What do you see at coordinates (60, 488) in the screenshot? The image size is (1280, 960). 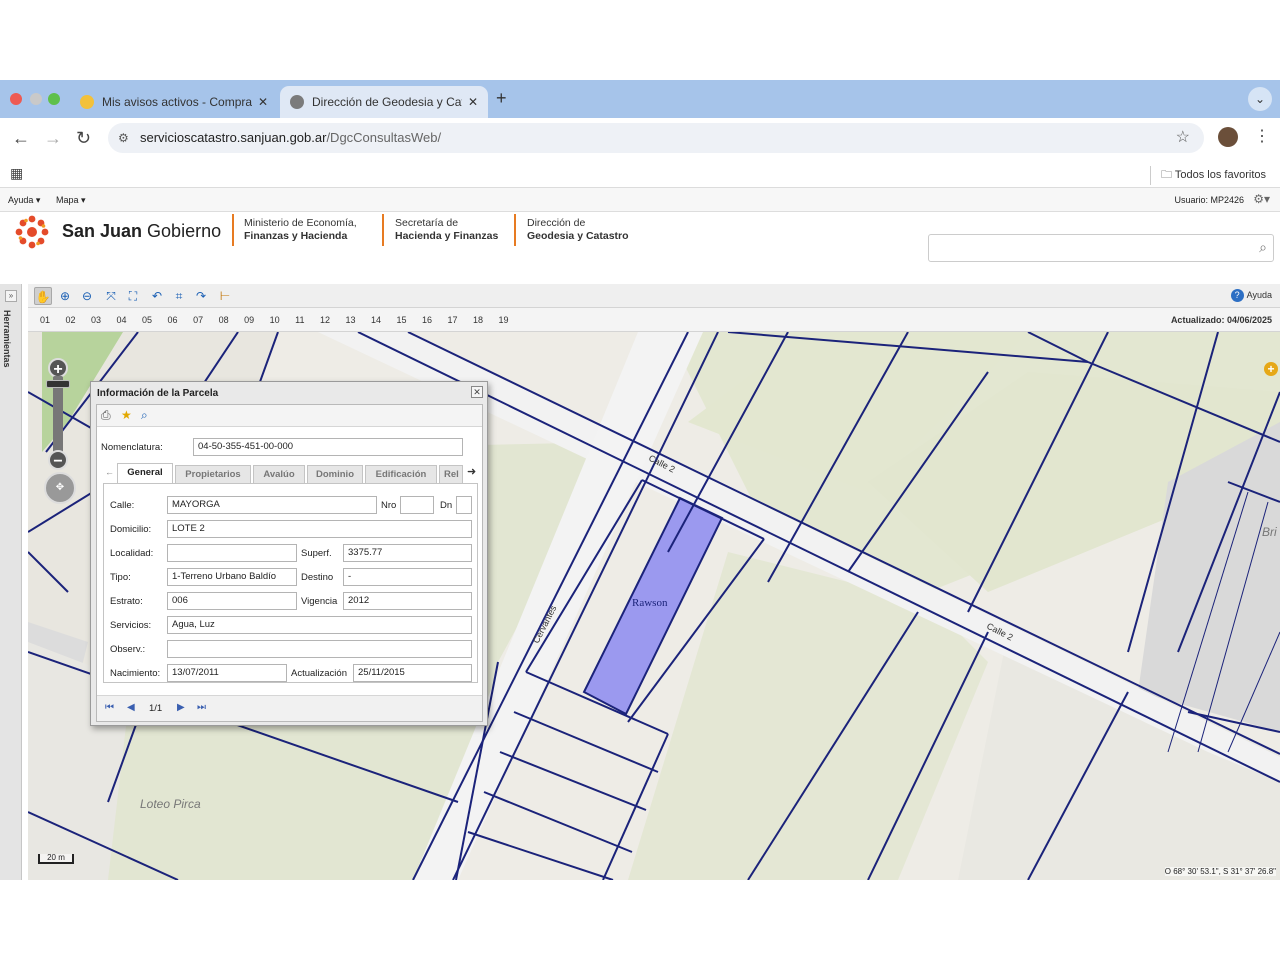 I see `pan-arrows-icon: ✥` at bounding box center [60, 488].